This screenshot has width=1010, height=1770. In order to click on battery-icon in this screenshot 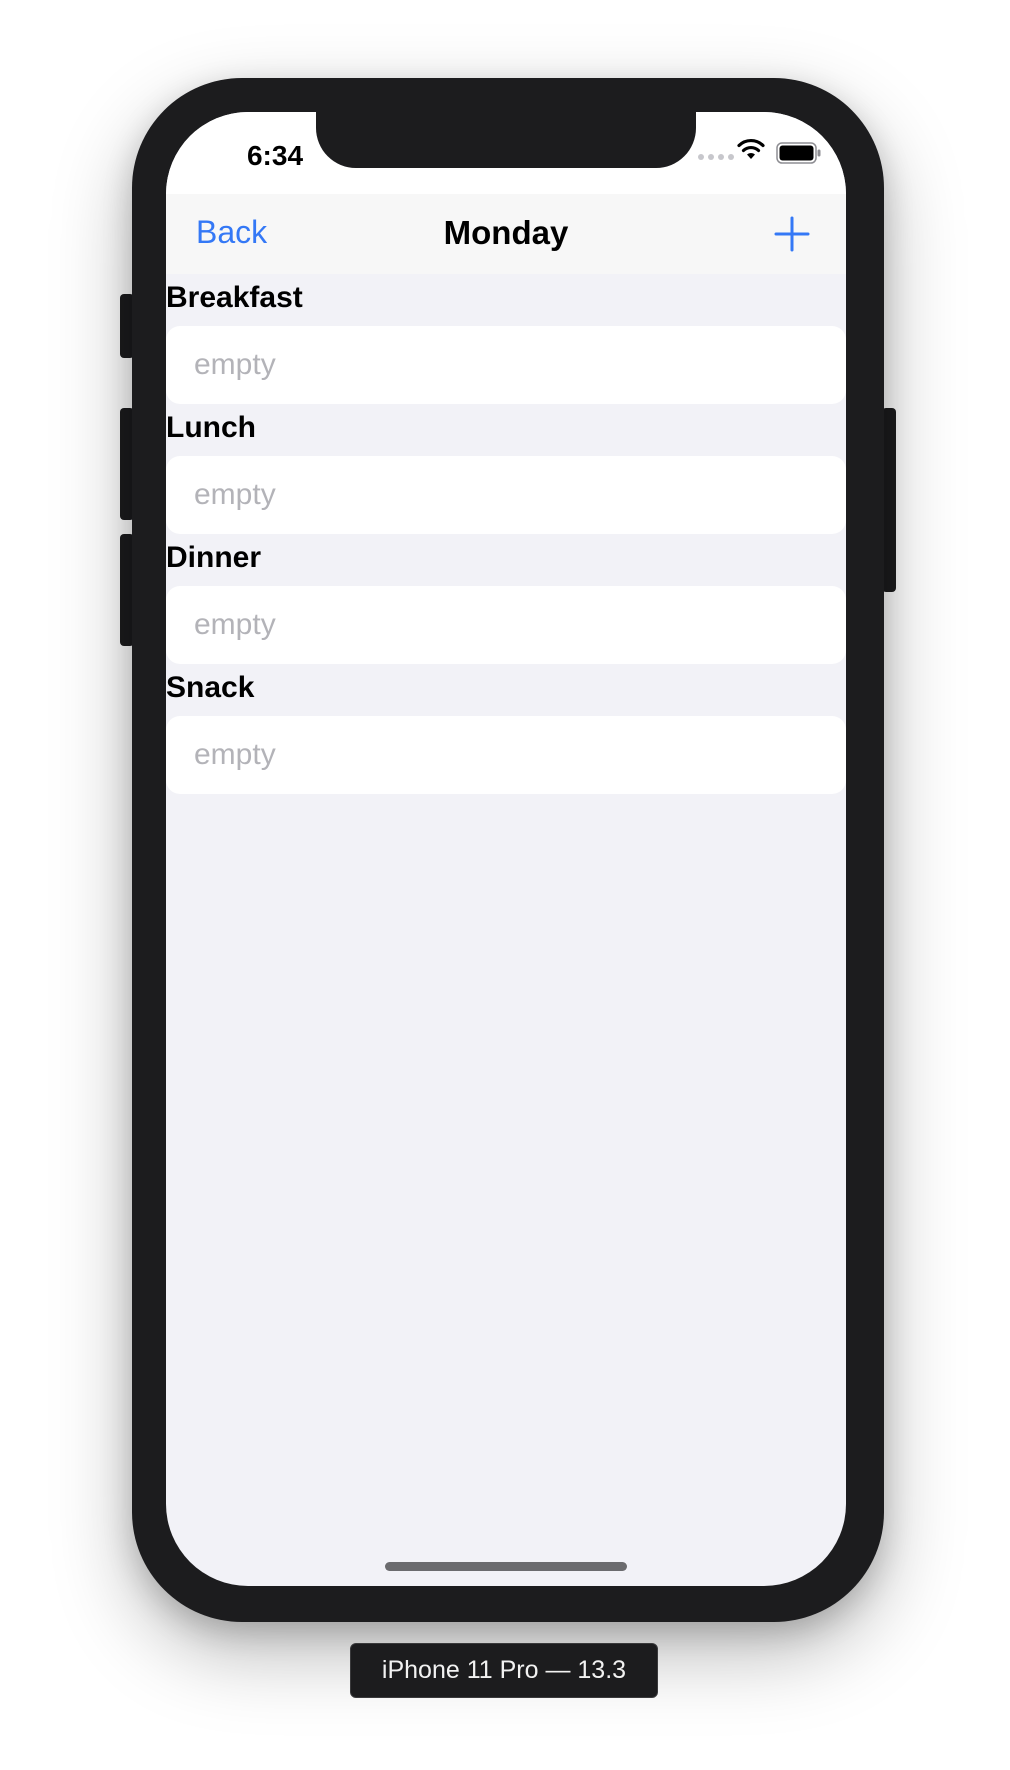, I will do `click(798, 153)`.